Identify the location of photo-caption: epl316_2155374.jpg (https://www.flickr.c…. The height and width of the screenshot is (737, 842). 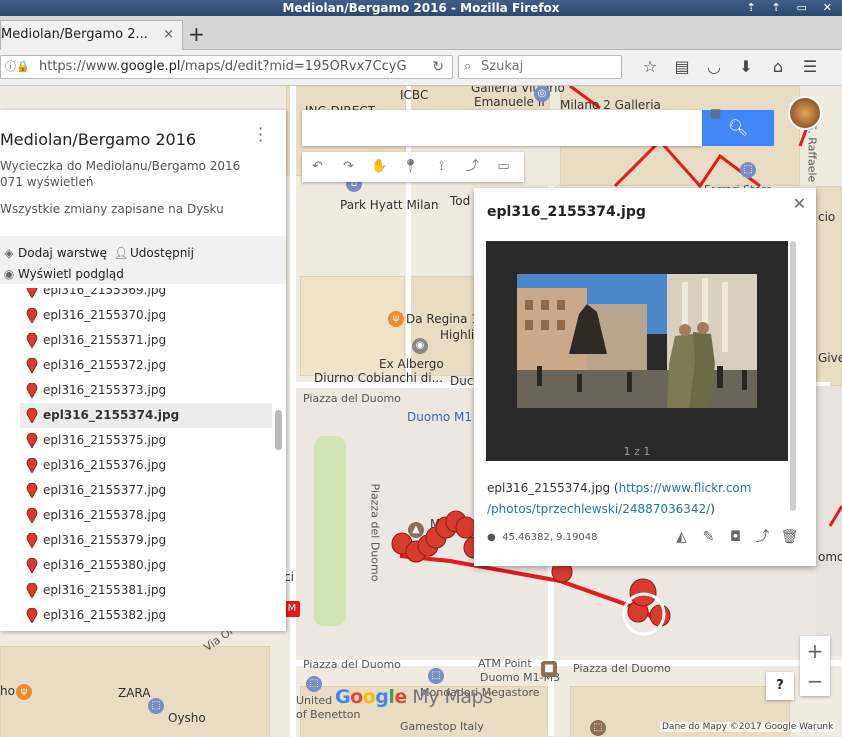
(632, 499).